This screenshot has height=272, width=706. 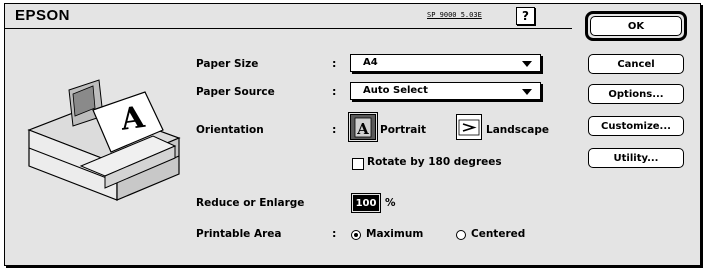 I want to click on printable-area-maximum-radio, so click(x=356, y=235).